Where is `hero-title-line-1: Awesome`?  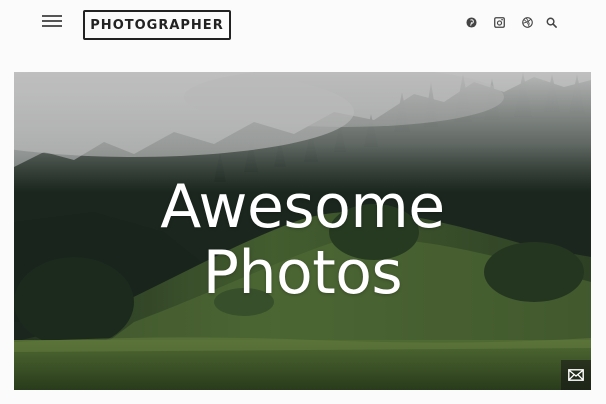 hero-title-line-1: Awesome is located at coordinates (302, 207).